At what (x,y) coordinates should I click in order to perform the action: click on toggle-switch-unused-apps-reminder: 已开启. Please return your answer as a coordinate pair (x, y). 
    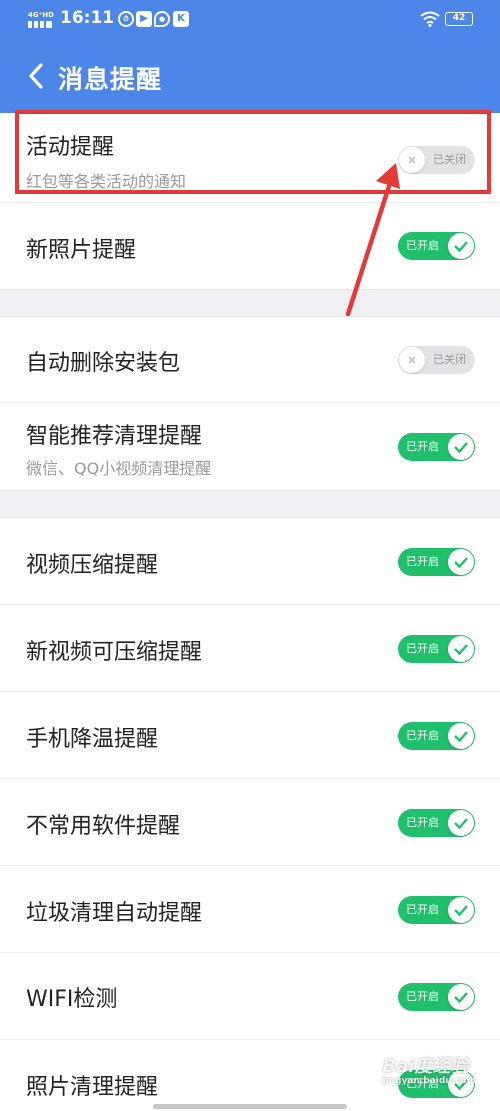
    Looking at the image, I should click on (436, 823).